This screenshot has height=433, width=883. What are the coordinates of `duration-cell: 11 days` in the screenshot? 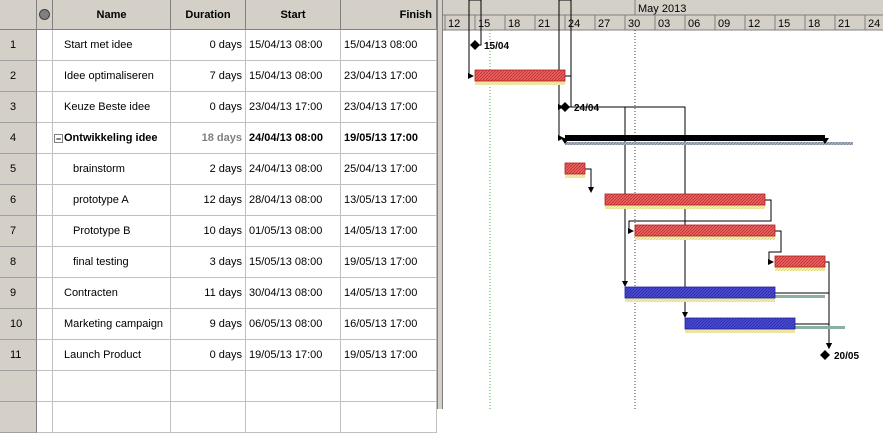 It's located at (208, 293).